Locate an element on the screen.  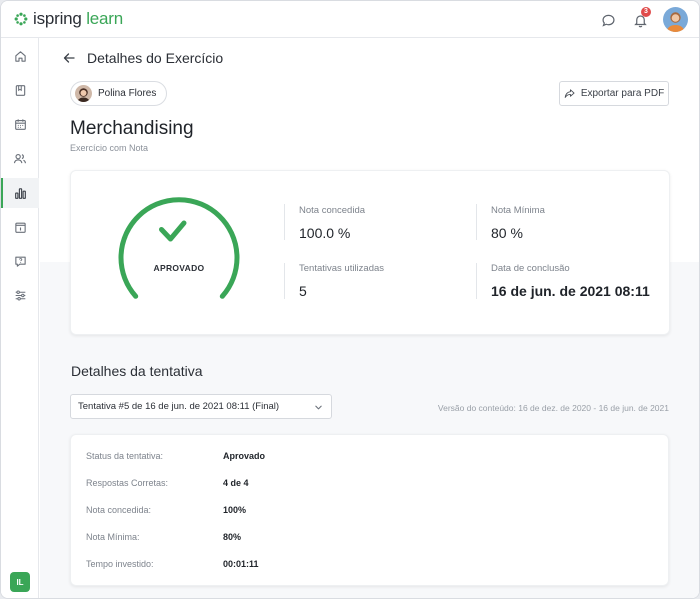
sidebar: IL is located at coordinates (20, 318).